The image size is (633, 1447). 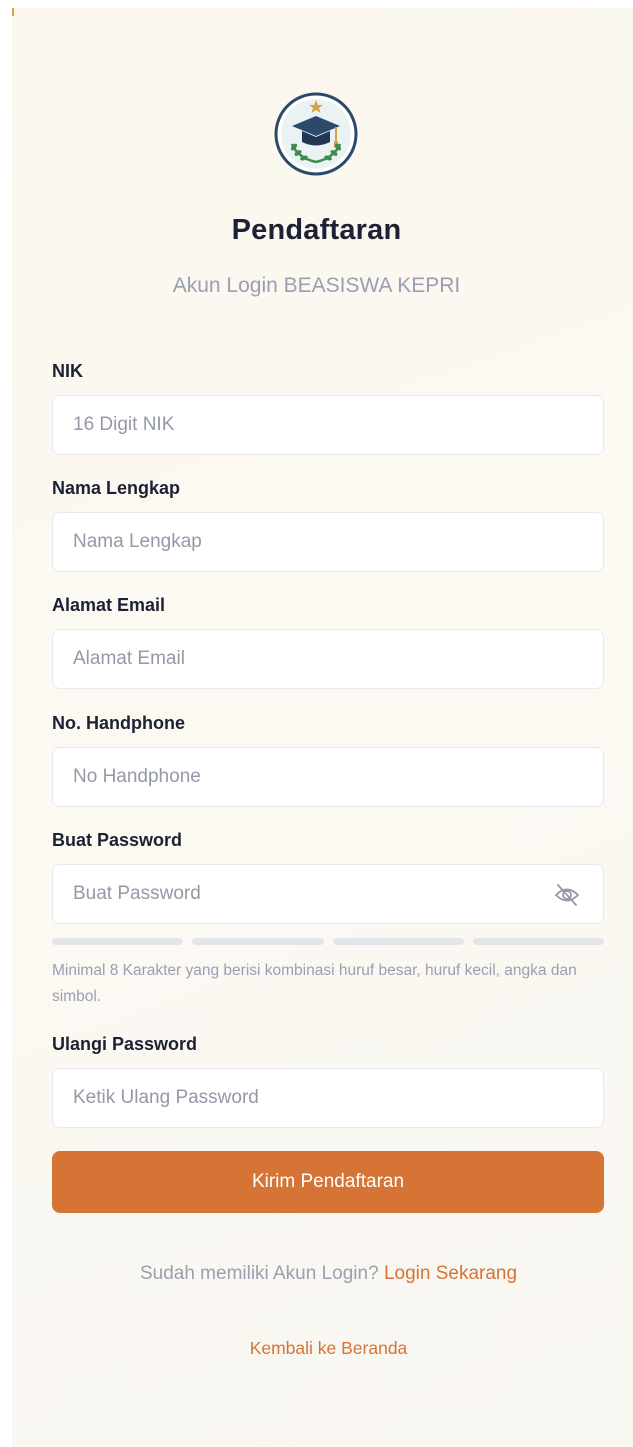 What do you see at coordinates (316, 134) in the screenshot?
I see `beasiswa-logo-icon` at bounding box center [316, 134].